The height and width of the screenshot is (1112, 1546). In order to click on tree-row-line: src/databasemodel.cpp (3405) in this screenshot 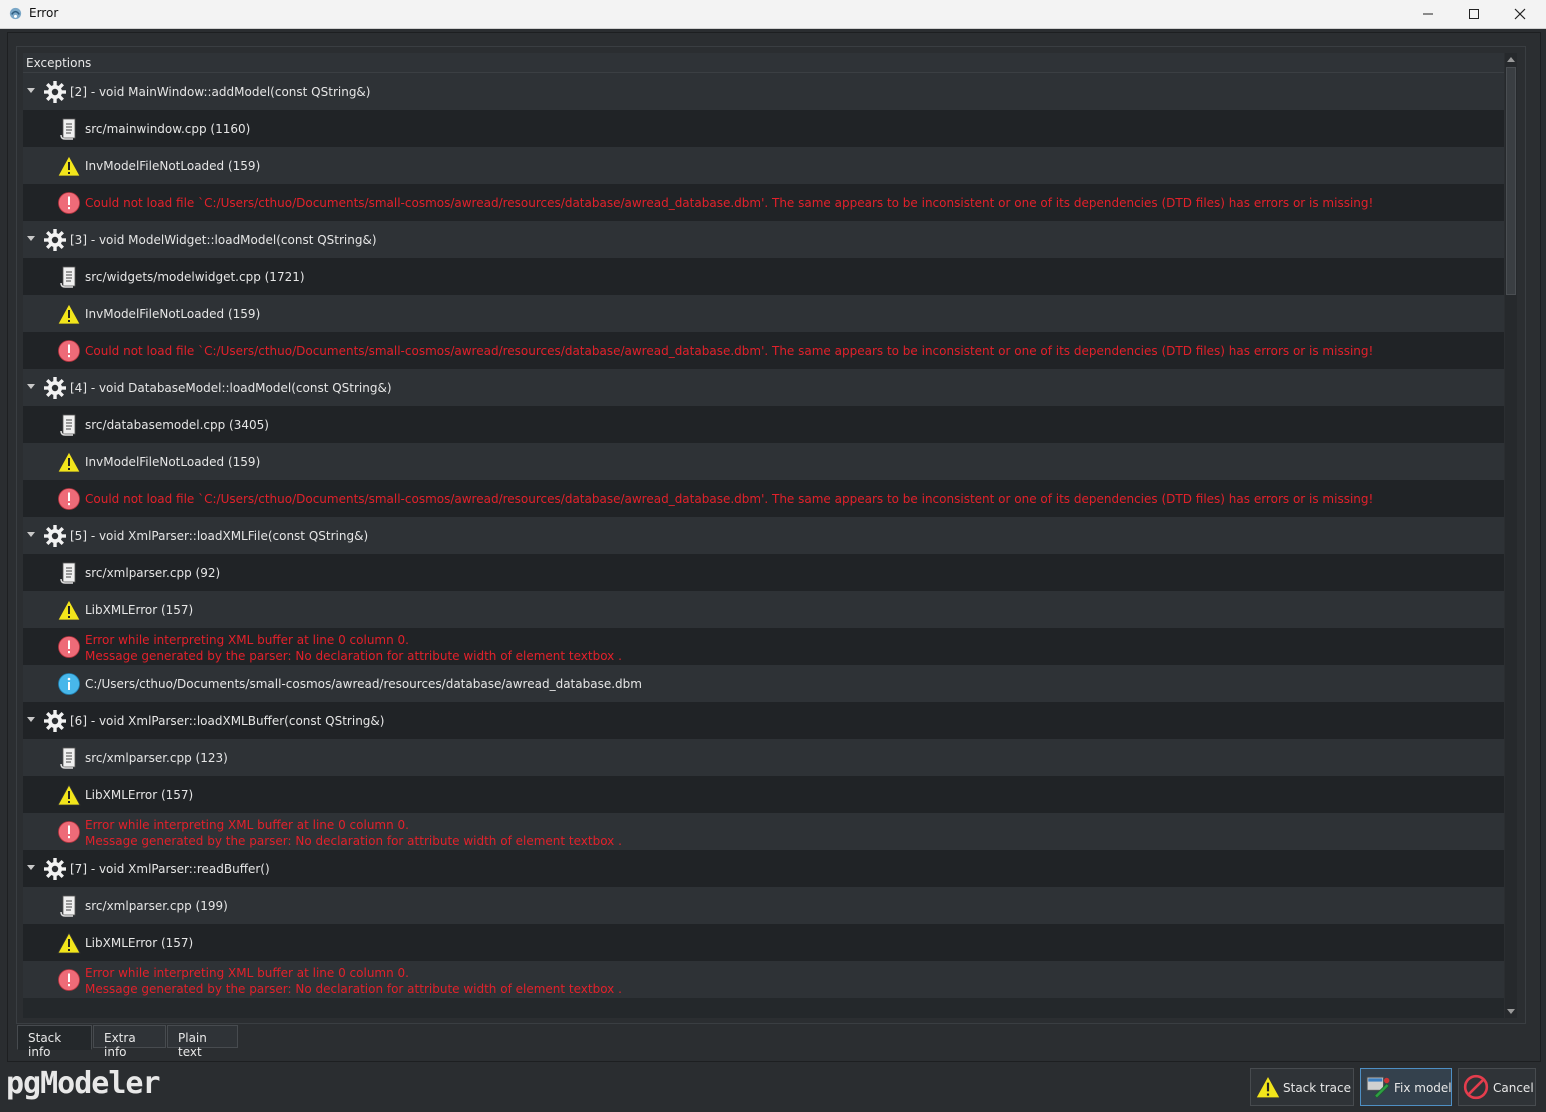, I will do `click(177, 425)`.